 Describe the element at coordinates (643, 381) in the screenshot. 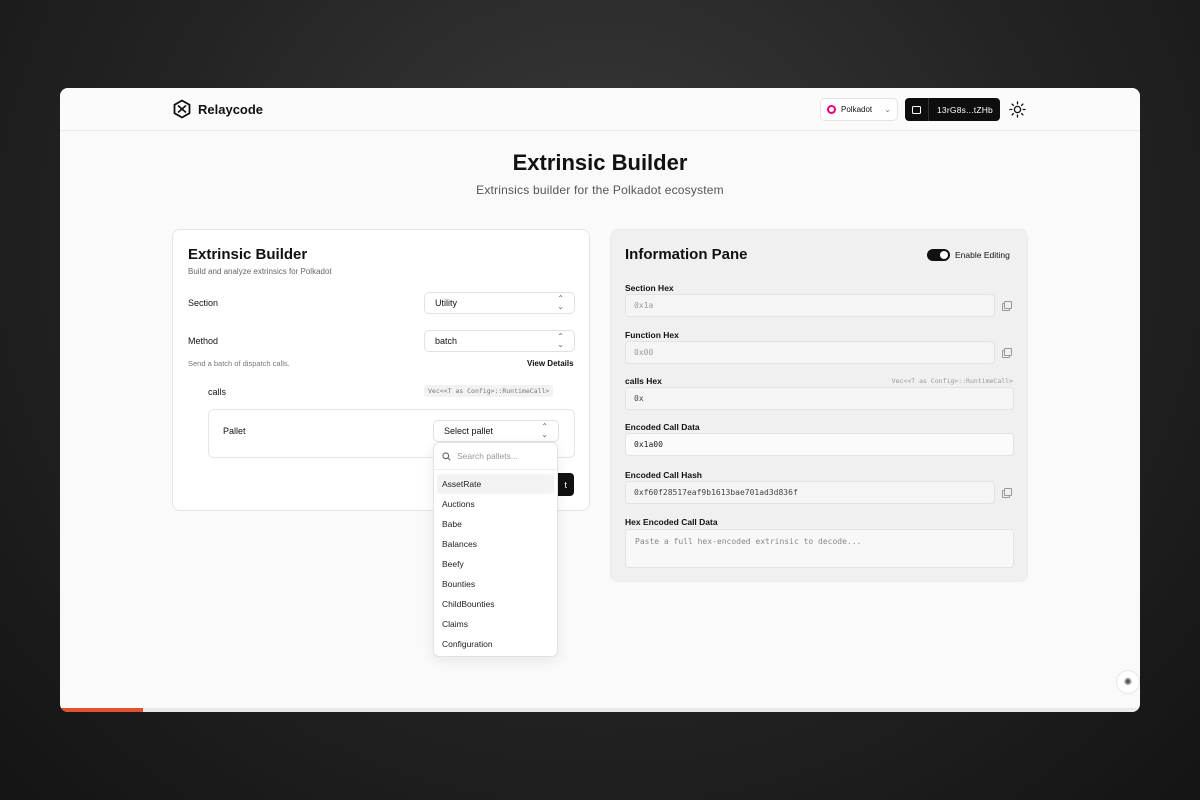

I see `calls-hex-label: calls Hex` at that location.